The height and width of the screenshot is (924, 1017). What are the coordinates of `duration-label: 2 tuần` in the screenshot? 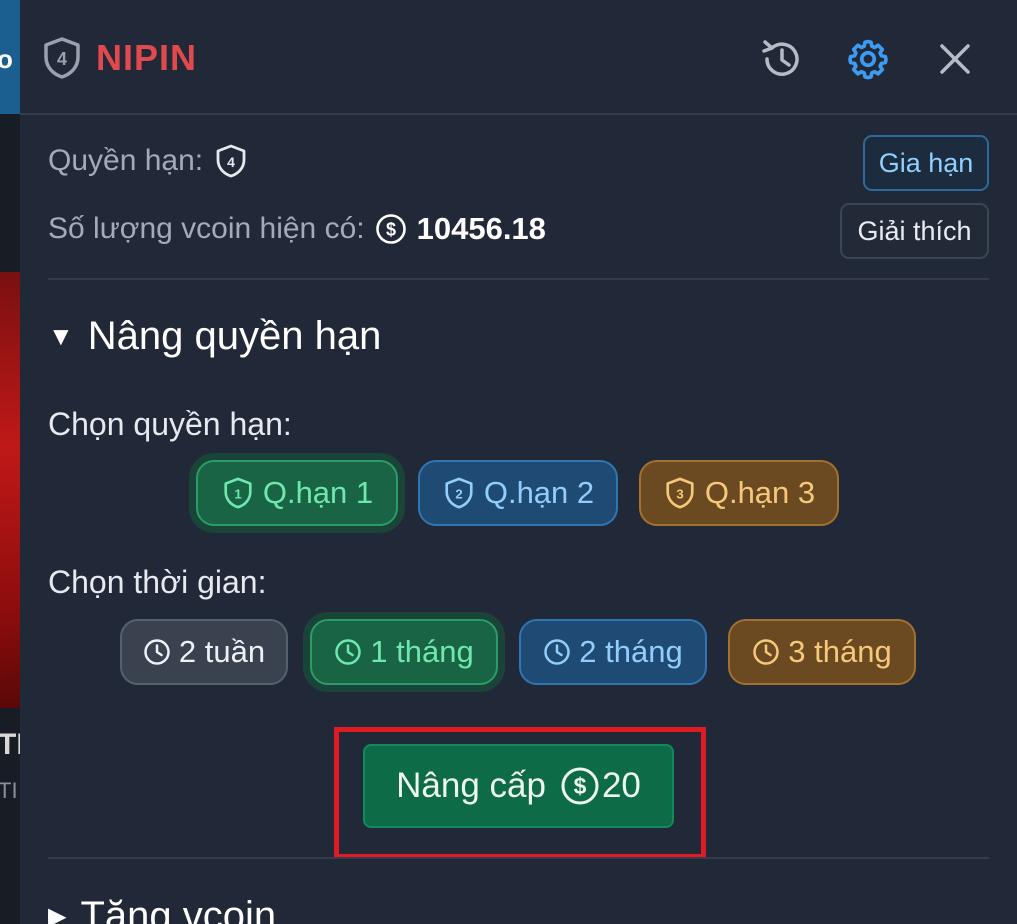 It's located at (222, 651).